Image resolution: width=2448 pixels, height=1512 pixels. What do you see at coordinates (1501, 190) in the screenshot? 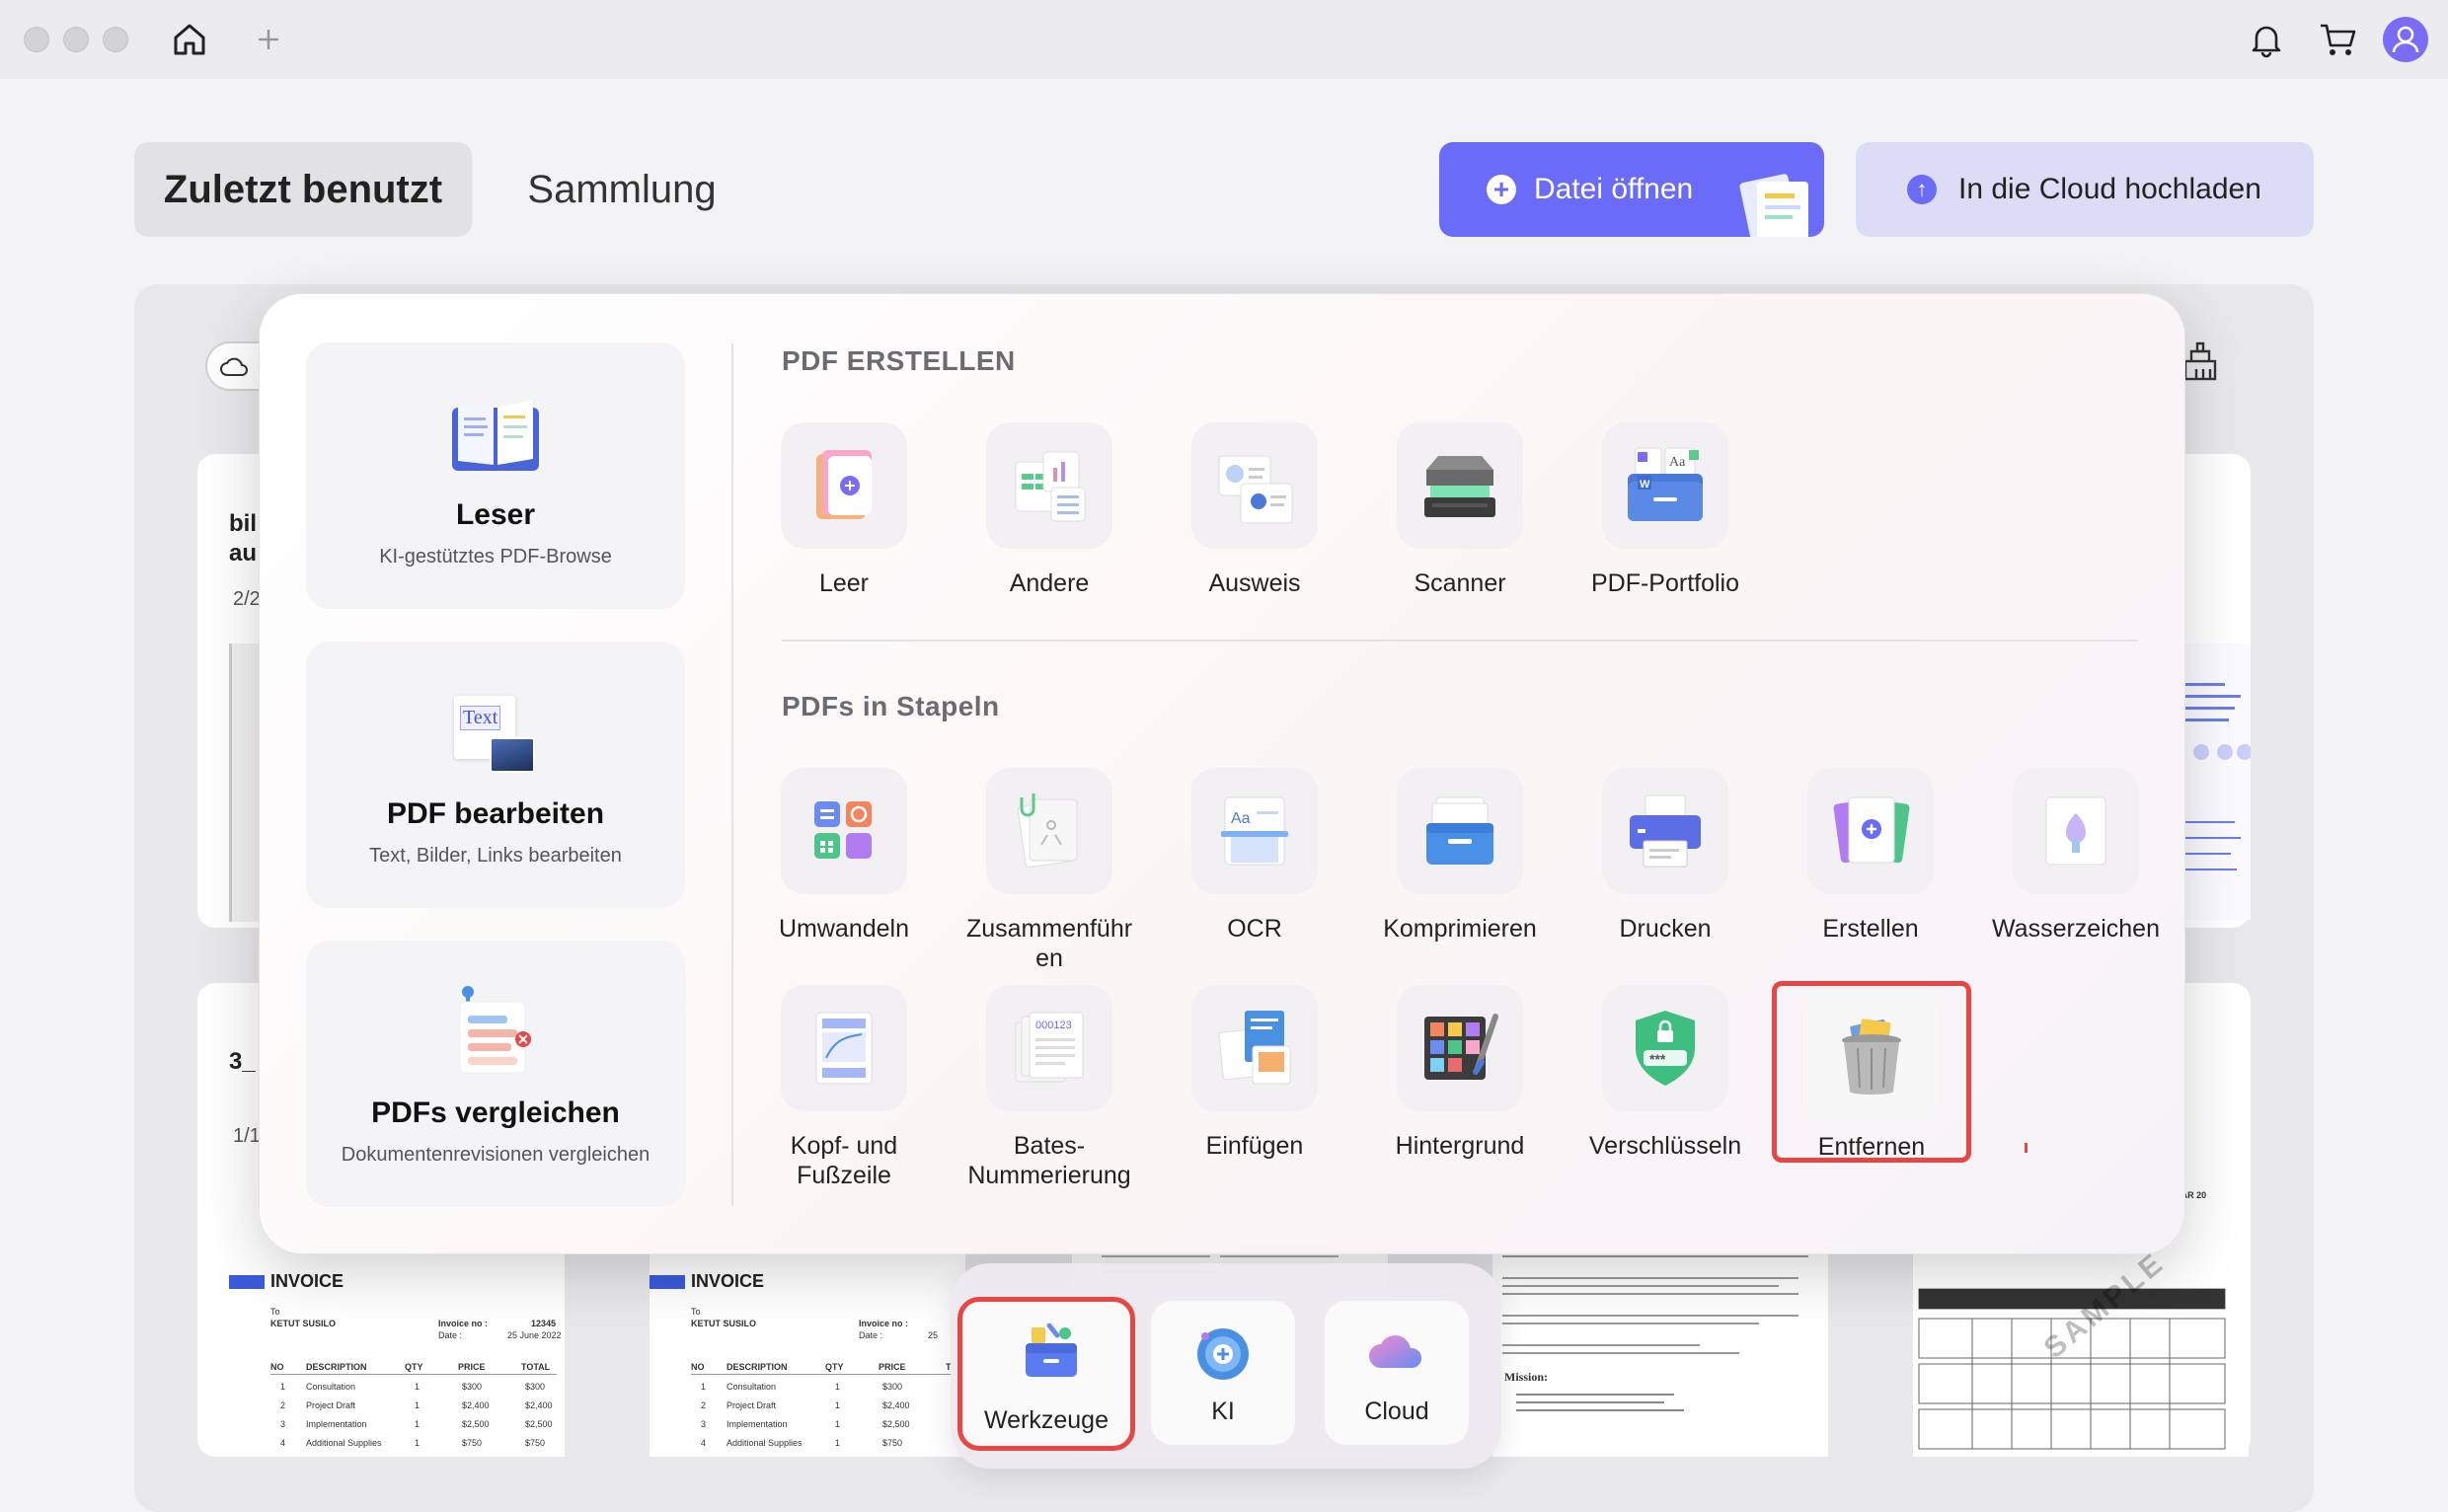
I see `plus-circle-icon: +` at bounding box center [1501, 190].